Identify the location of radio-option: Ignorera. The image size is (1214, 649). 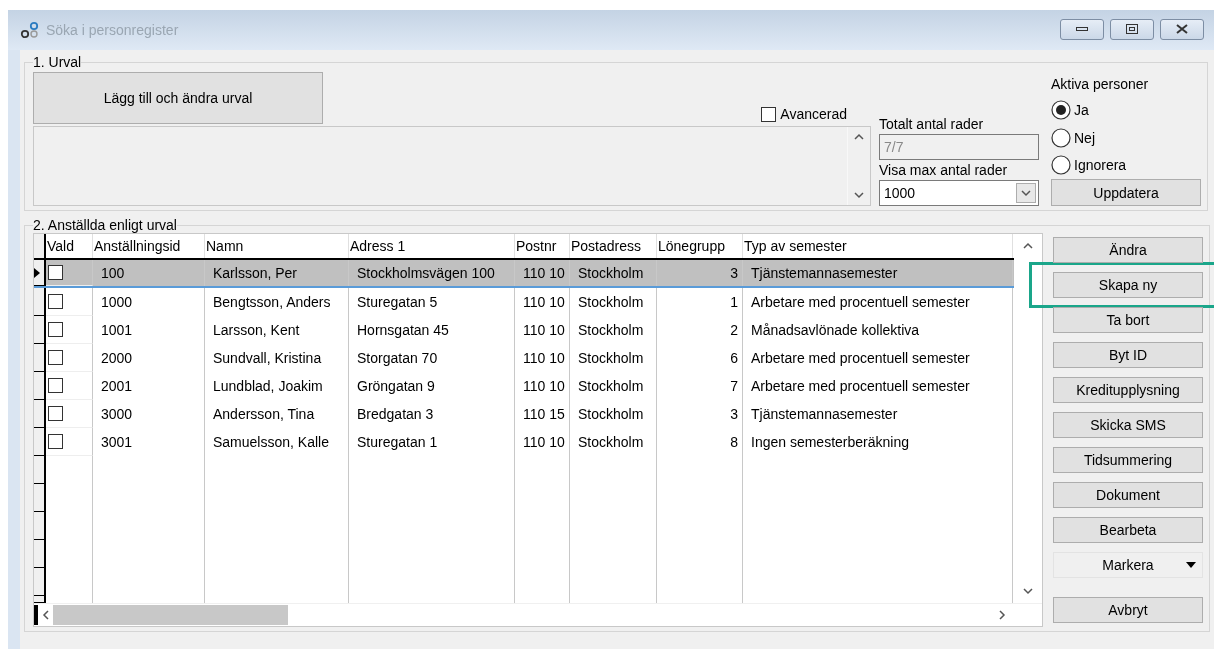
(1126, 165).